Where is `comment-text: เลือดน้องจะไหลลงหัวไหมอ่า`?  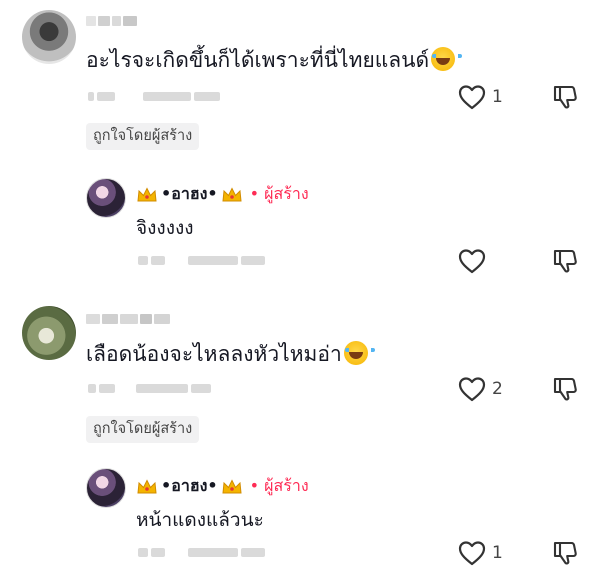 comment-text: เลือดน้องจะไหลลงหัวไหมอ่า is located at coordinates (230, 354).